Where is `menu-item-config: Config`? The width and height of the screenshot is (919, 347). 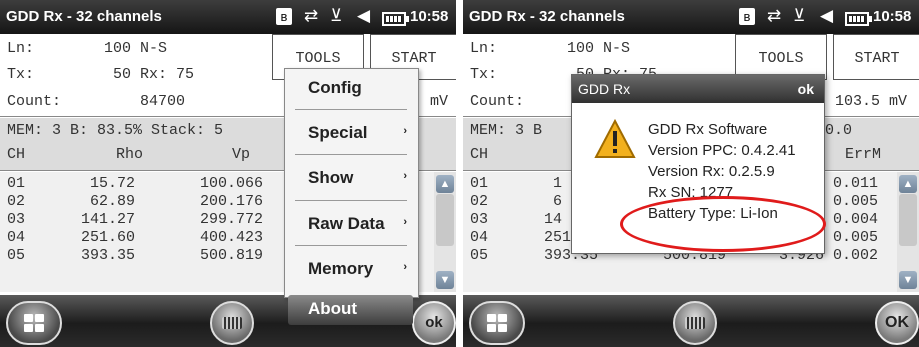
menu-item-config: Config is located at coordinates (351, 89).